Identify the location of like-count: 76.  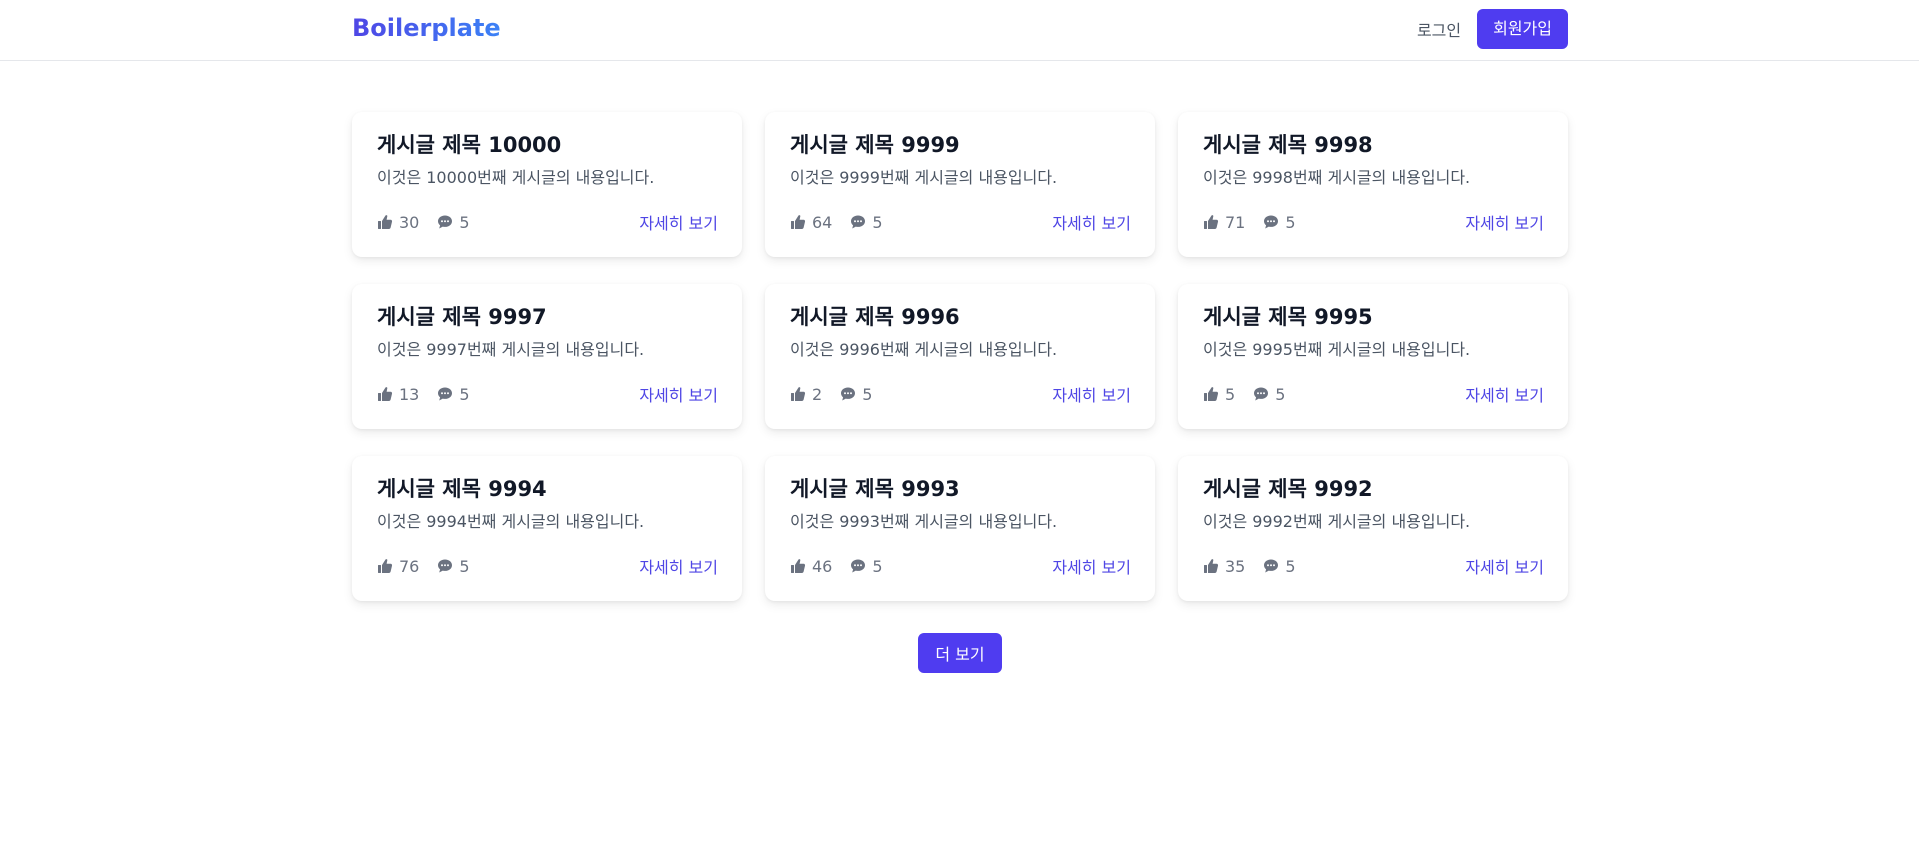
(409, 566).